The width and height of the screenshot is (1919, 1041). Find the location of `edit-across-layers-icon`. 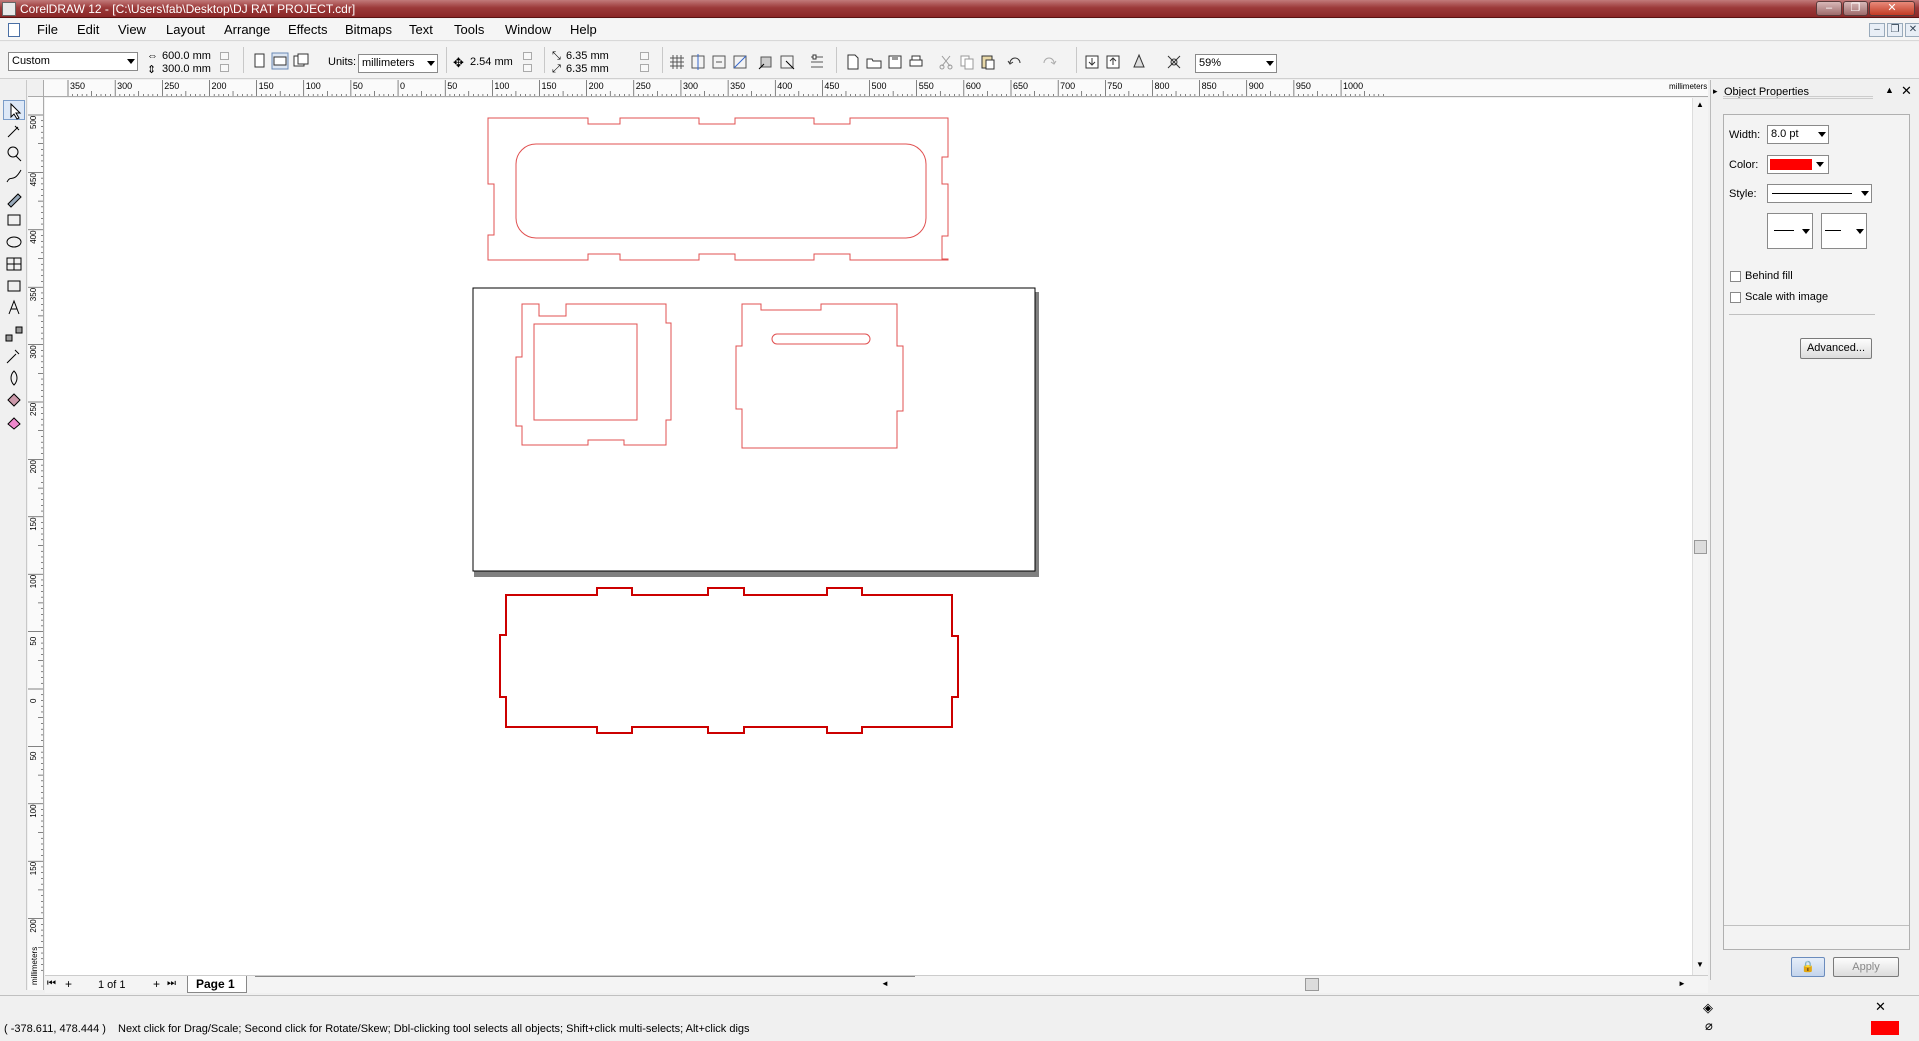

edit-across-layers-icon is located at coordinates (787, 62).